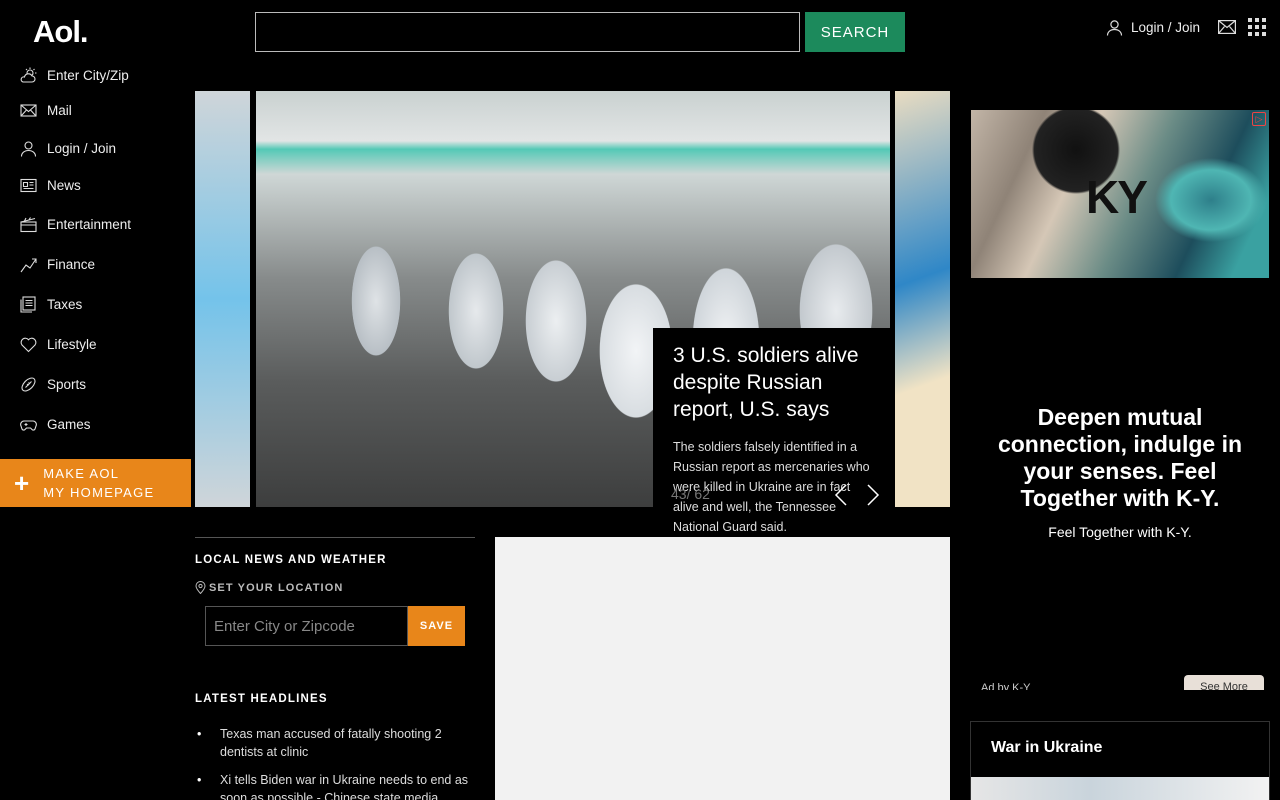  I want to click on sidebar-item-label: Games, so click(69, 424).